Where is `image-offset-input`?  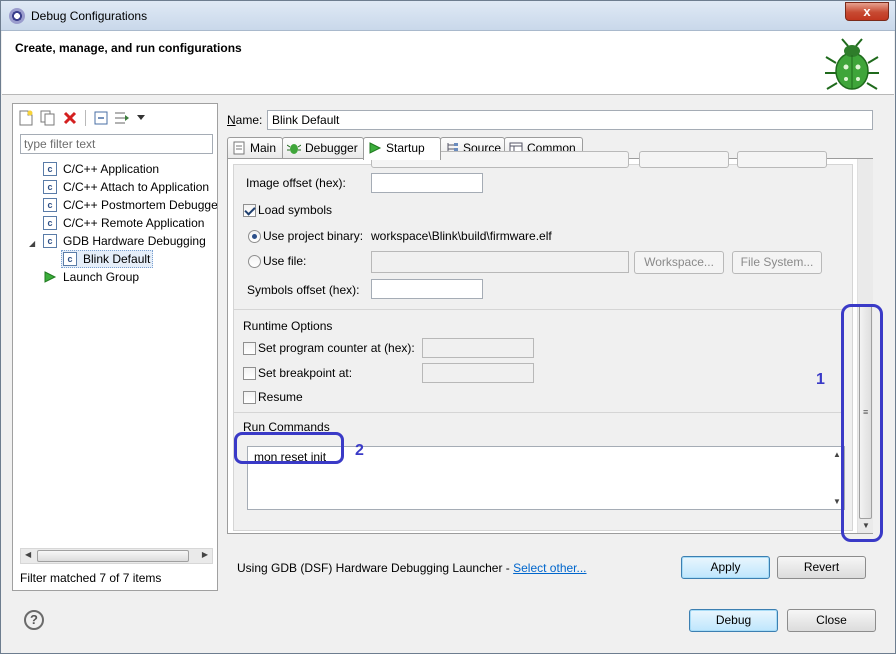
image-offset-input is located at coordinates (427, 183).